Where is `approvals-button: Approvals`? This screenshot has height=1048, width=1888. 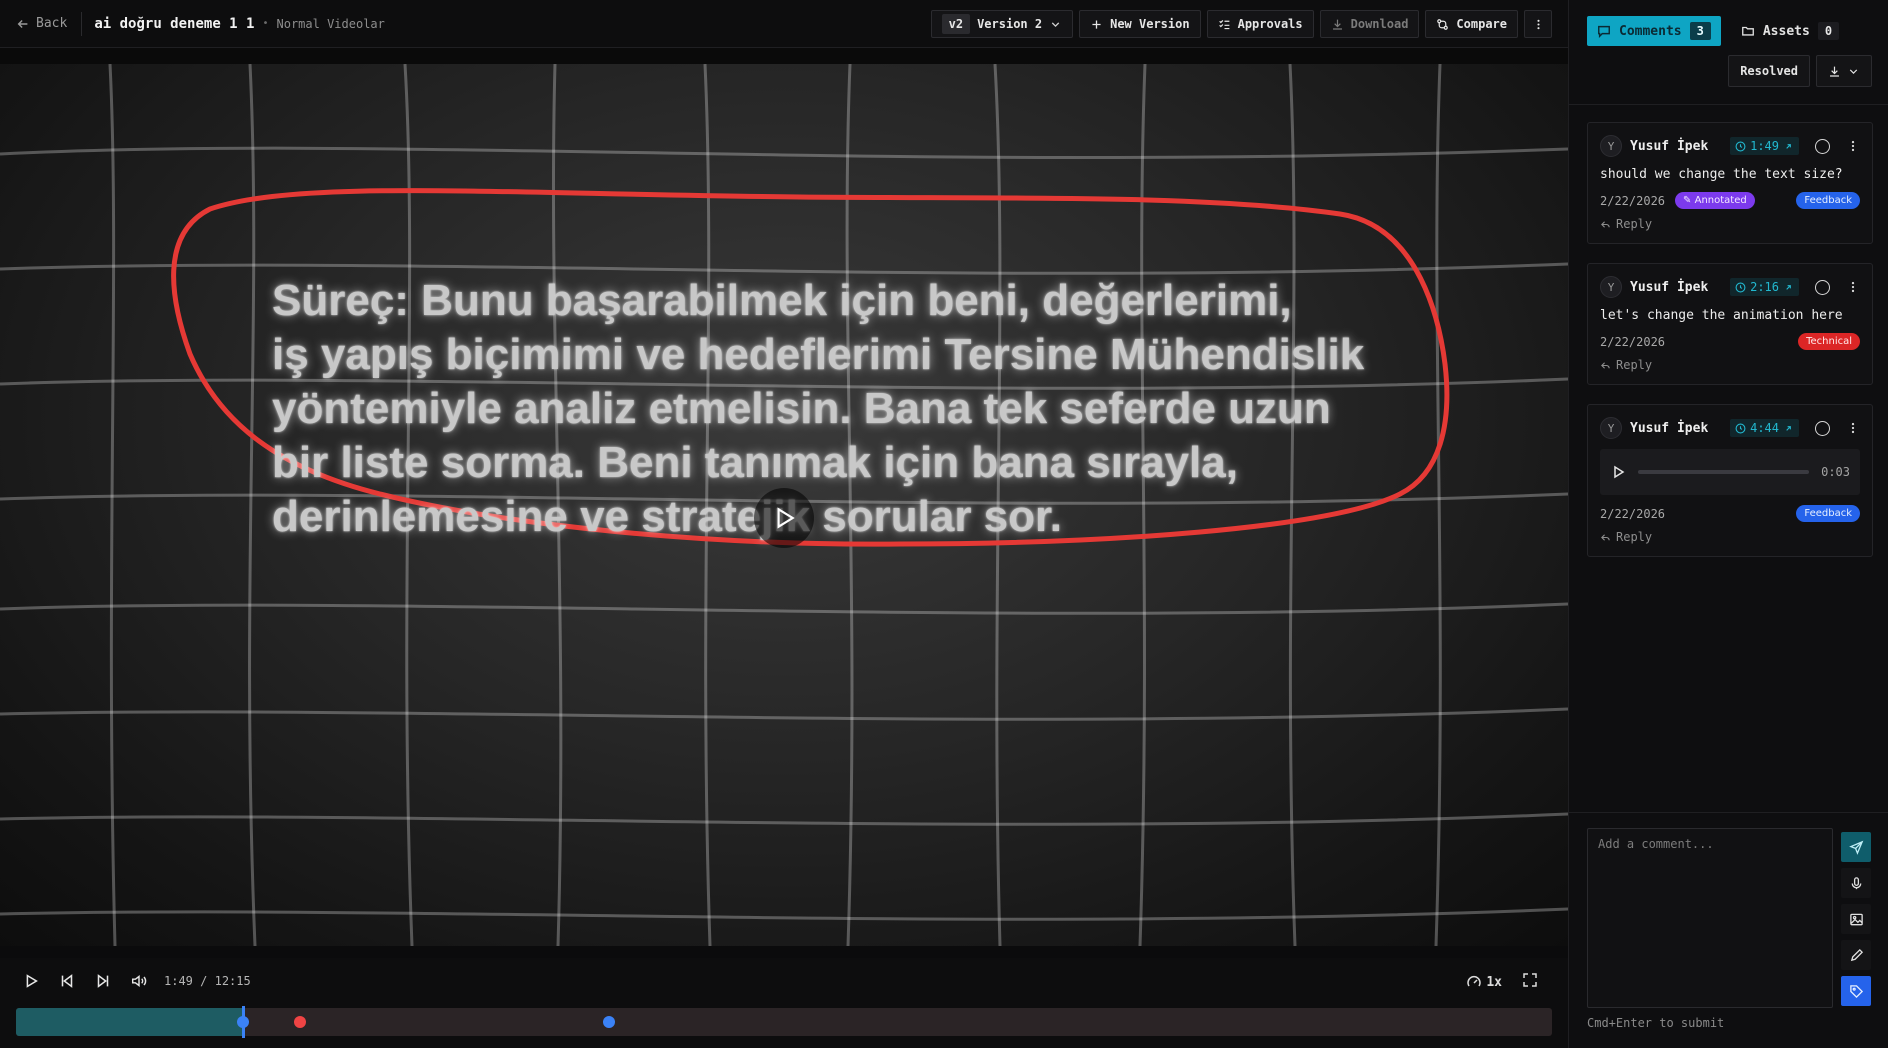
approvals-button: Approvals is located at coordinates (1260, 24).